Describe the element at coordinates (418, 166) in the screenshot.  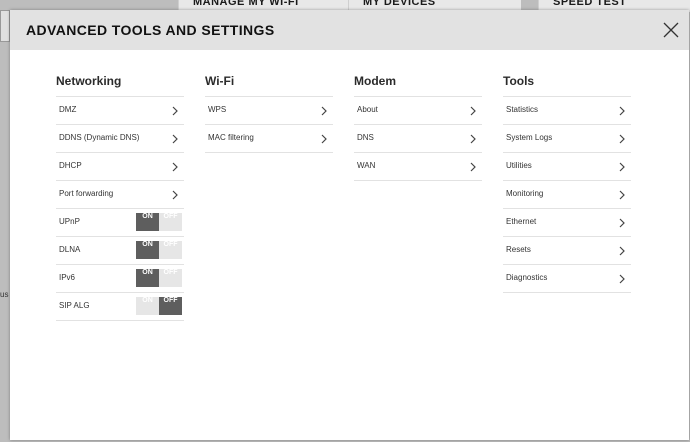
I see `settings-item-wan: WAN` at that location.